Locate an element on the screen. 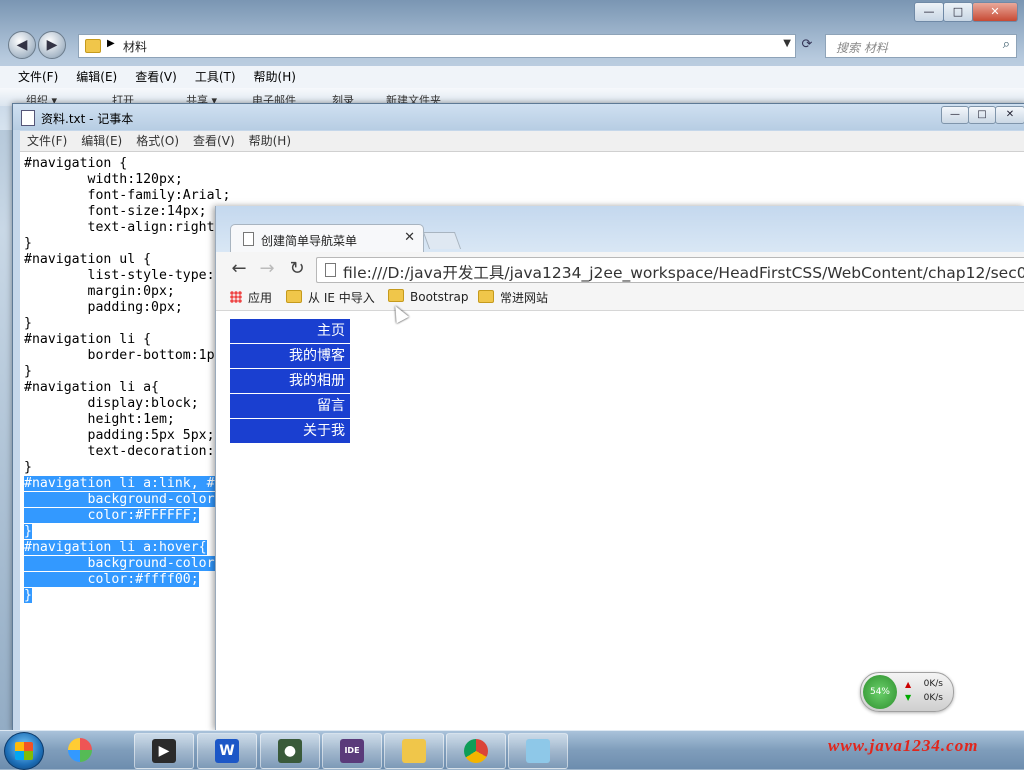 The width and height of the screenshot is (1024, 770). code-line: font-family:Arial; is located at coordinates (127, 195).